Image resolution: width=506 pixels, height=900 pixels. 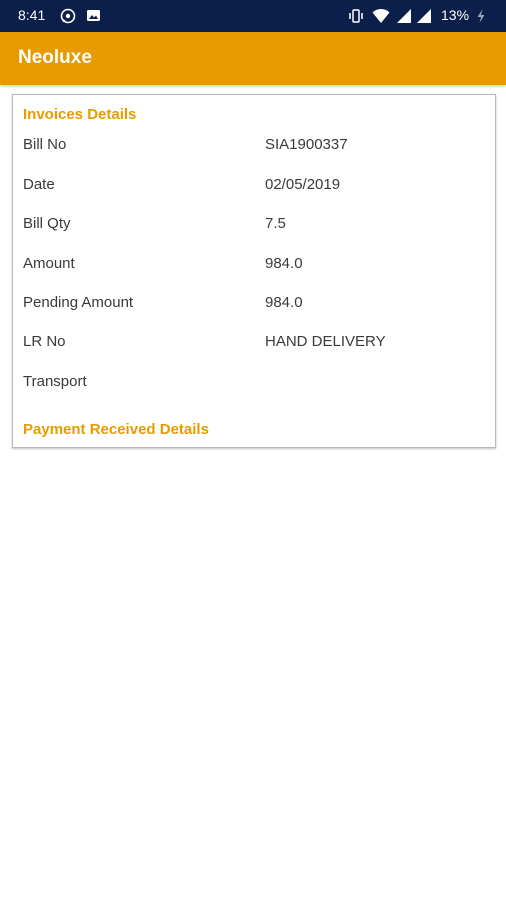 I want to click on pending-amount-value: 984.0, so click(x=284, y=302).